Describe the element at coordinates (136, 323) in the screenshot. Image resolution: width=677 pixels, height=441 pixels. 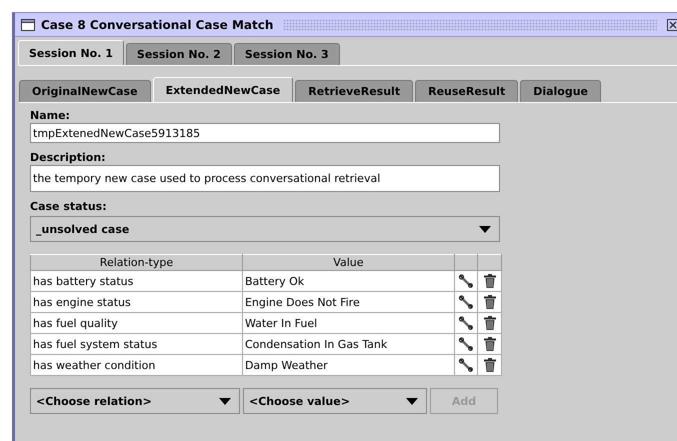
I see `table-cell: has fuel quality` at that location.